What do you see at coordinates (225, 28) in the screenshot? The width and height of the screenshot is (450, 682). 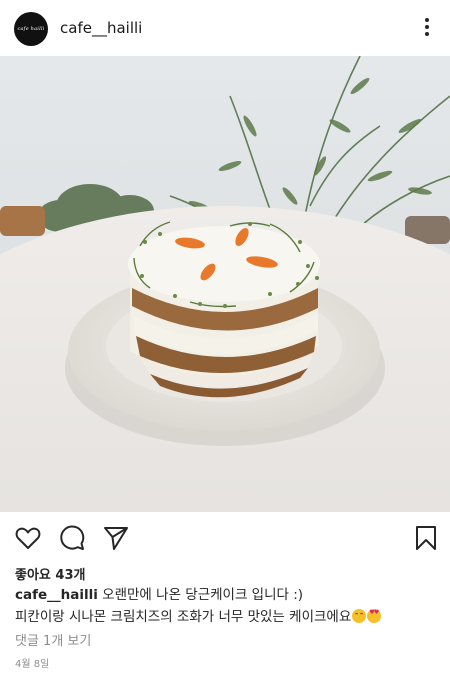 I see `post-header: cafe hailli cafe__hailli` at bounding box center [225, 28].